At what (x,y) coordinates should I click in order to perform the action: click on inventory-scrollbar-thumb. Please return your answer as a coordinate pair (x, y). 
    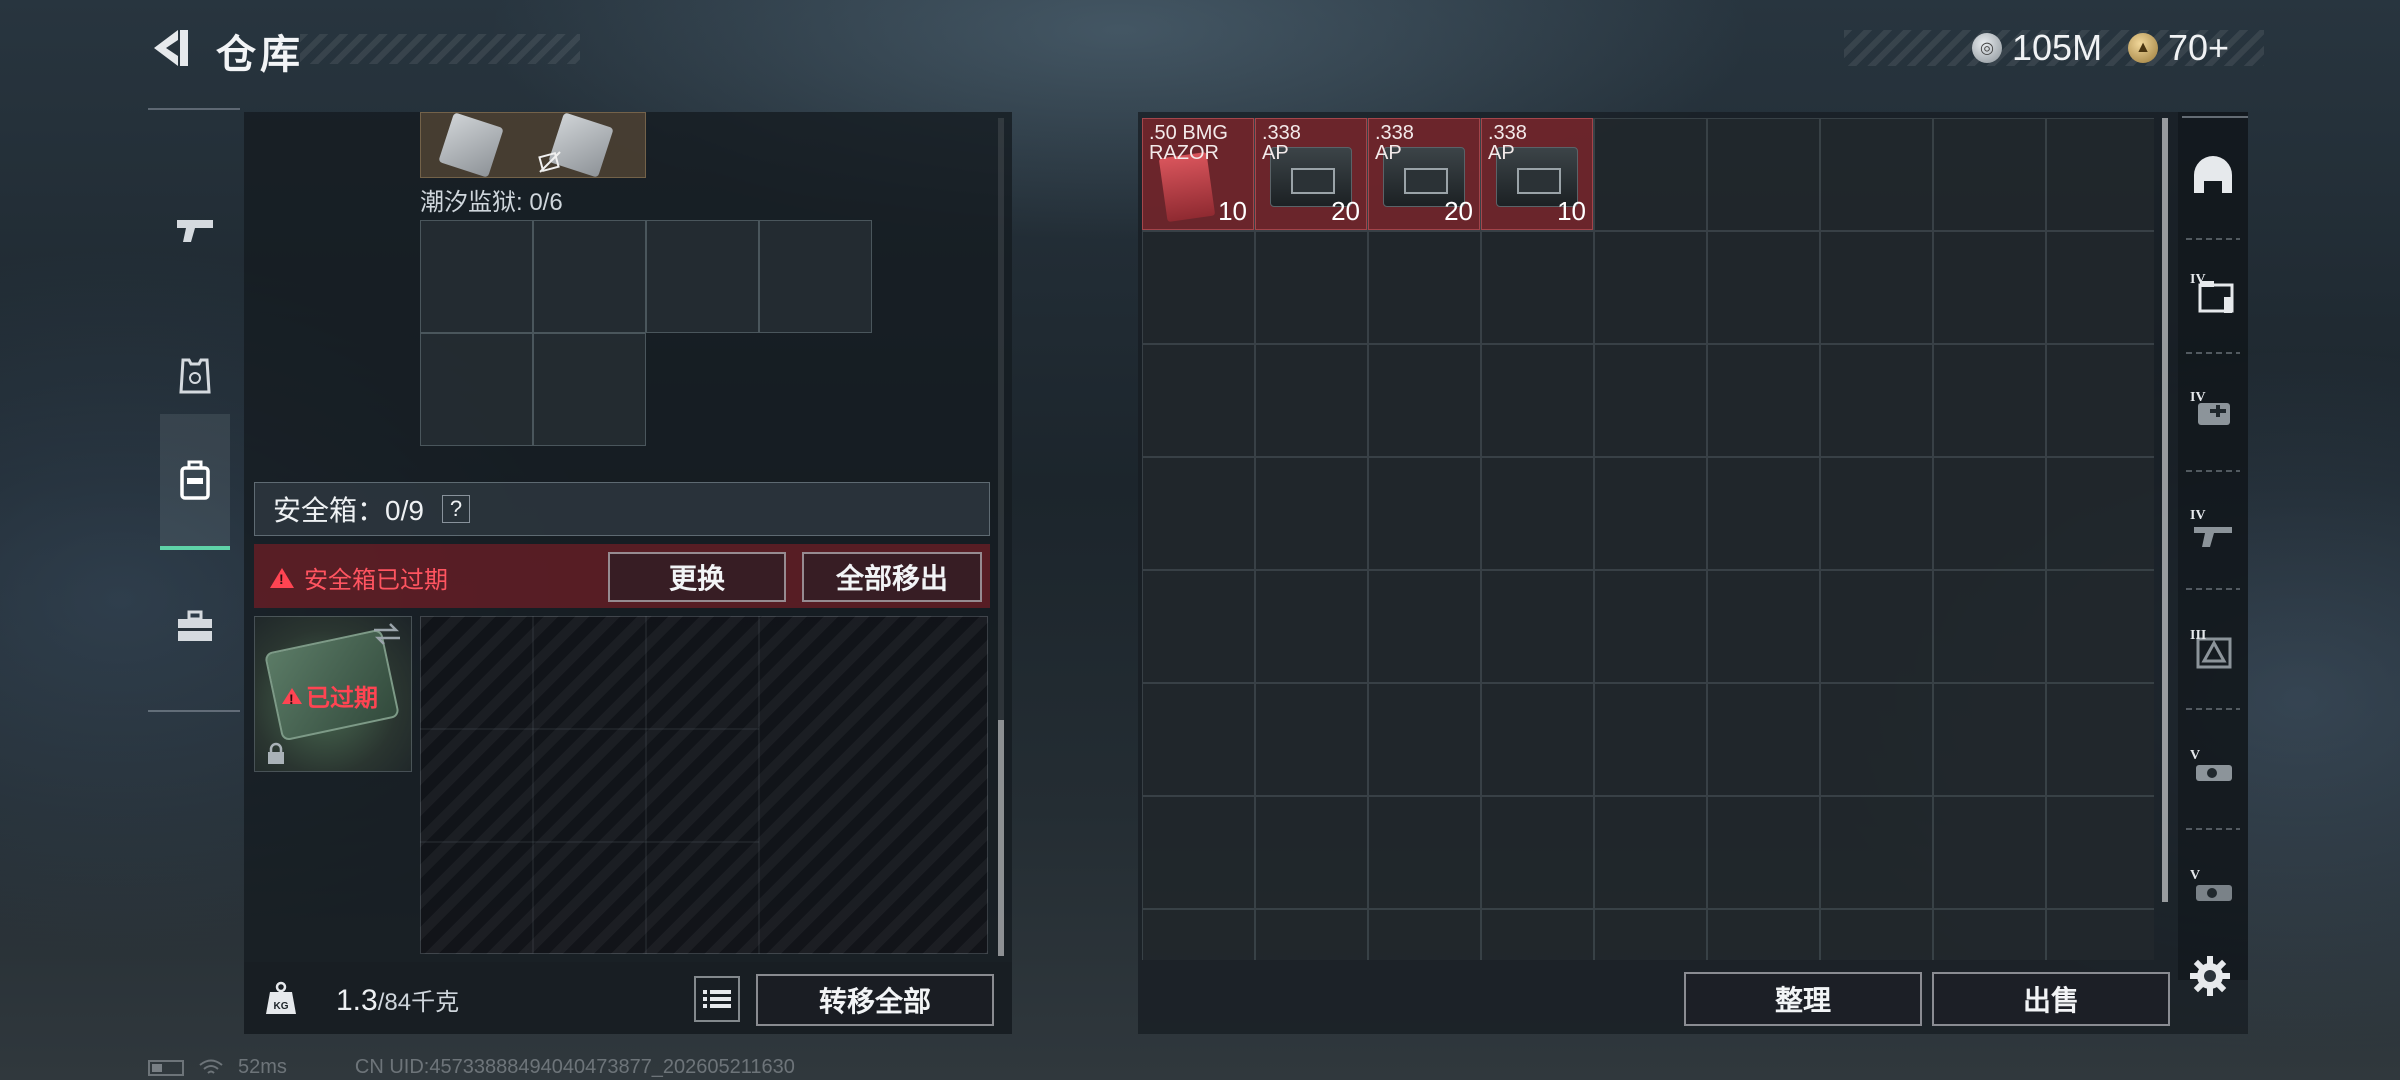
    Looking at the image, I should click on (1001, 838).